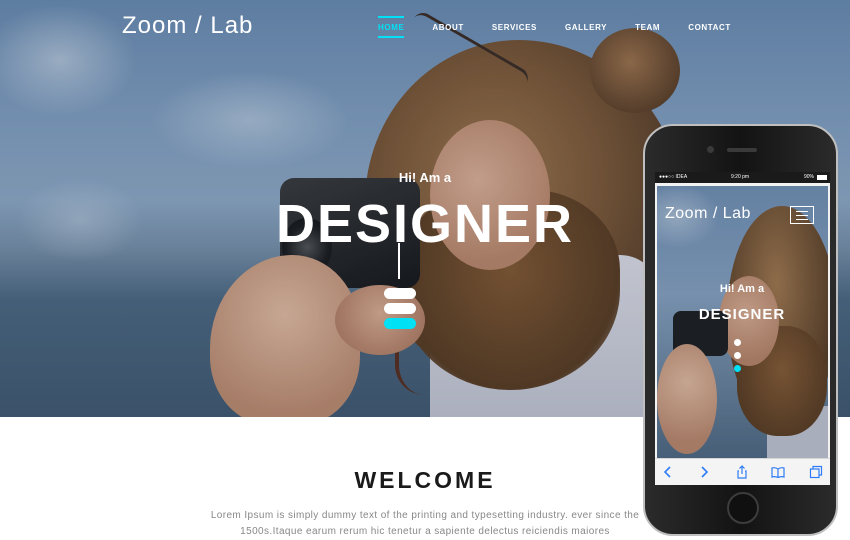 The width and height of the screenshot is (850, 540). Describe the element at coordinates (704, 472) in the screenshot. I see `forward-icon` at that location.